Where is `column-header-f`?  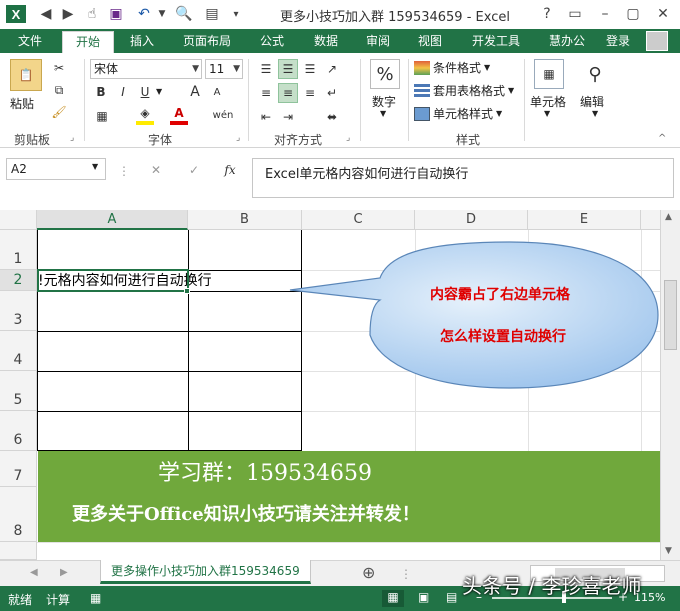 column-header-f is located at coordinates (650, 220).